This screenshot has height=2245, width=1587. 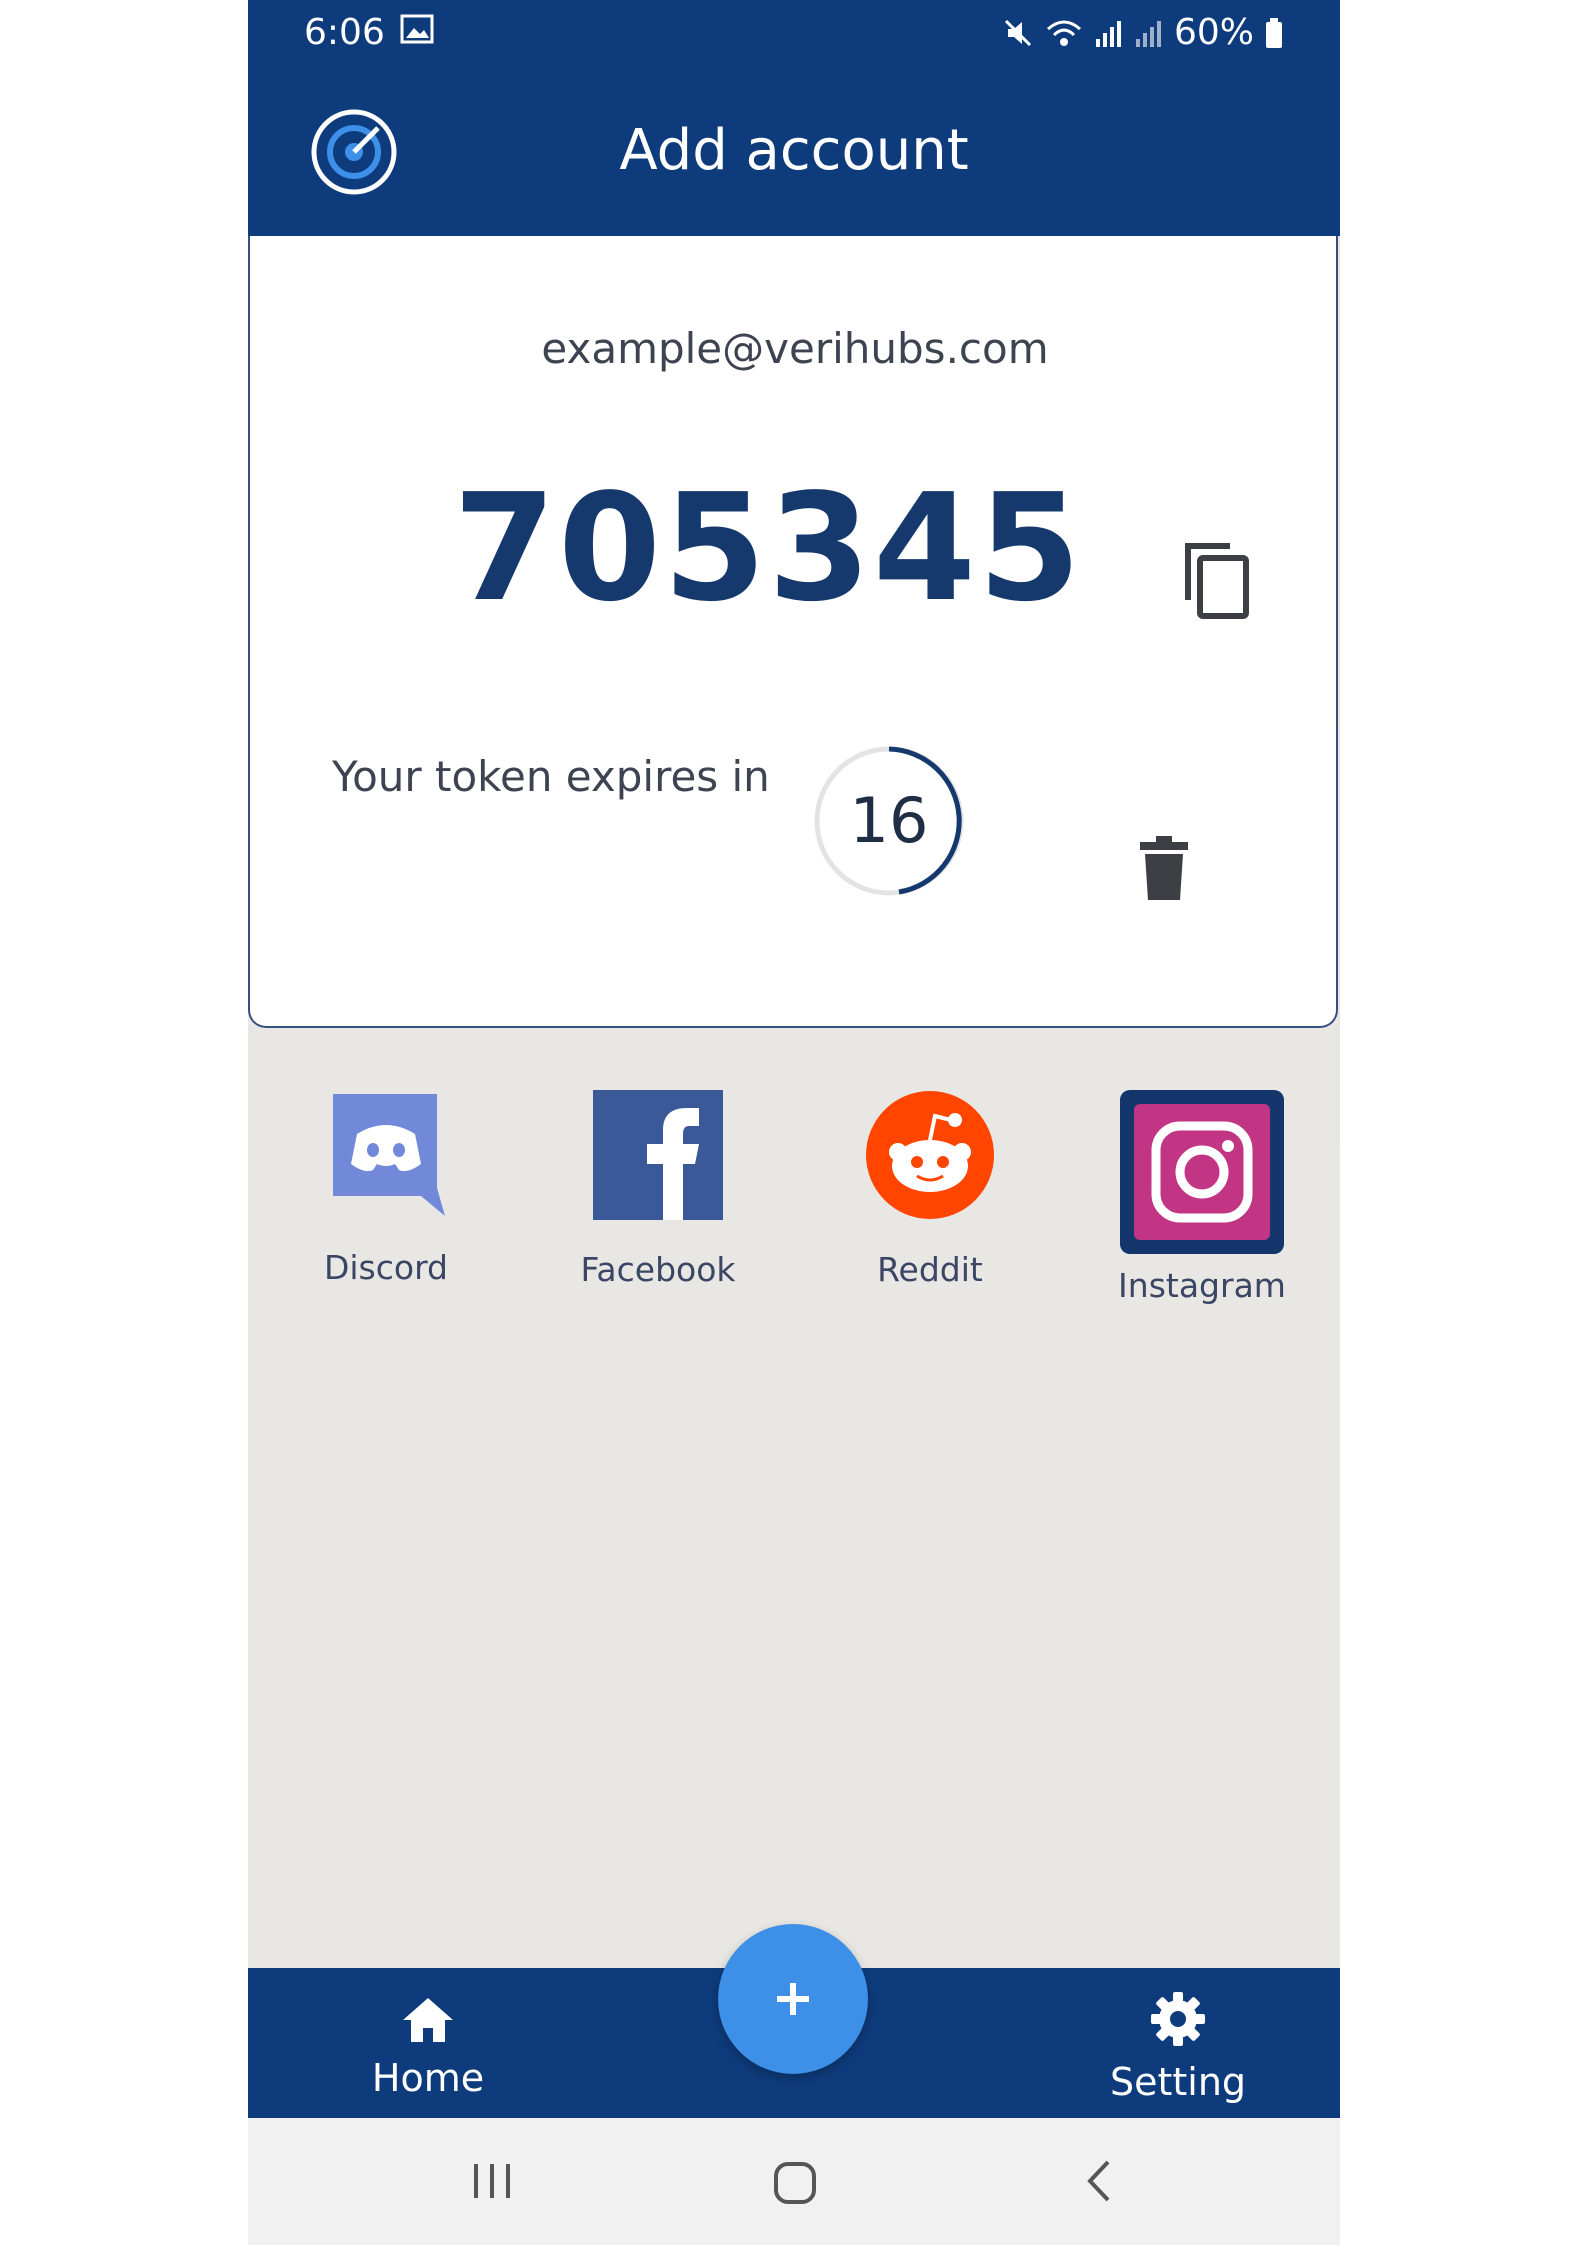 What do you see at coordinates (386, 1156) in the screenshot?
I see `discord-icon` at bounding box center [386, 1156].